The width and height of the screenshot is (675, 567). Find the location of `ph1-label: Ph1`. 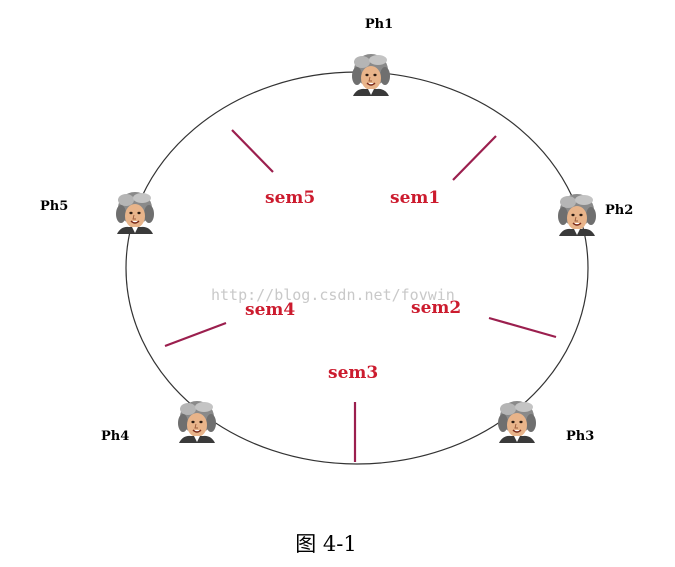

ph1-label: Ph1 is located at coordinates (379, 24).